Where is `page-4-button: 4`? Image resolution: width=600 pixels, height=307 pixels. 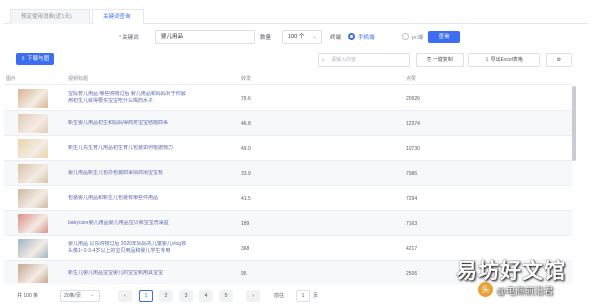 page-4-button: 4 is located at coordinates (206, 296).